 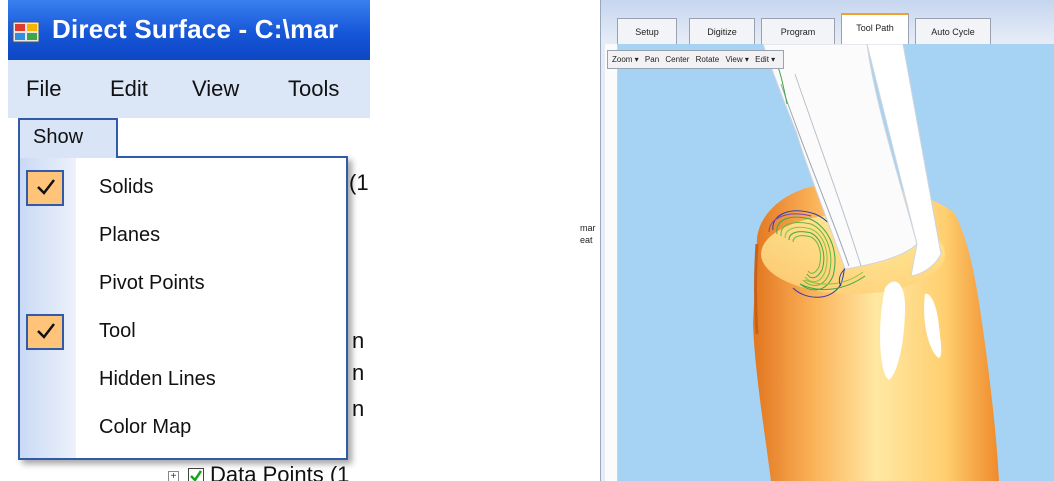 I want to click on menu-item-planes: Planes, so click(x=183, y=236).